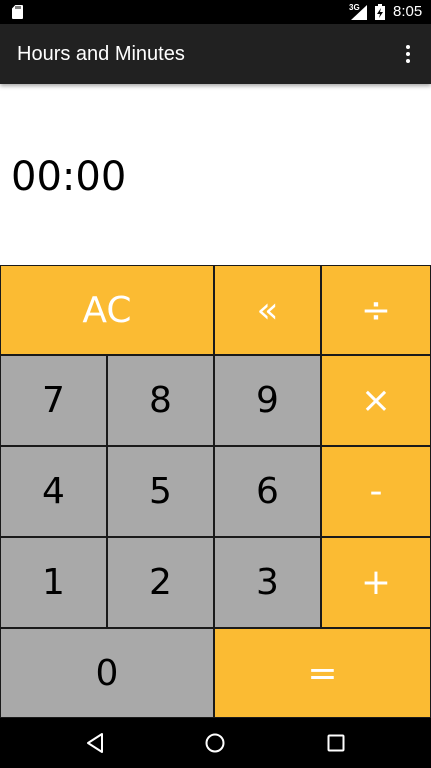 The width and height of the screenshot is (431, 768). What do you see at coordinates (95, 743) in the screenshot?
I see `back-icon` at bounding box center [95, 743].